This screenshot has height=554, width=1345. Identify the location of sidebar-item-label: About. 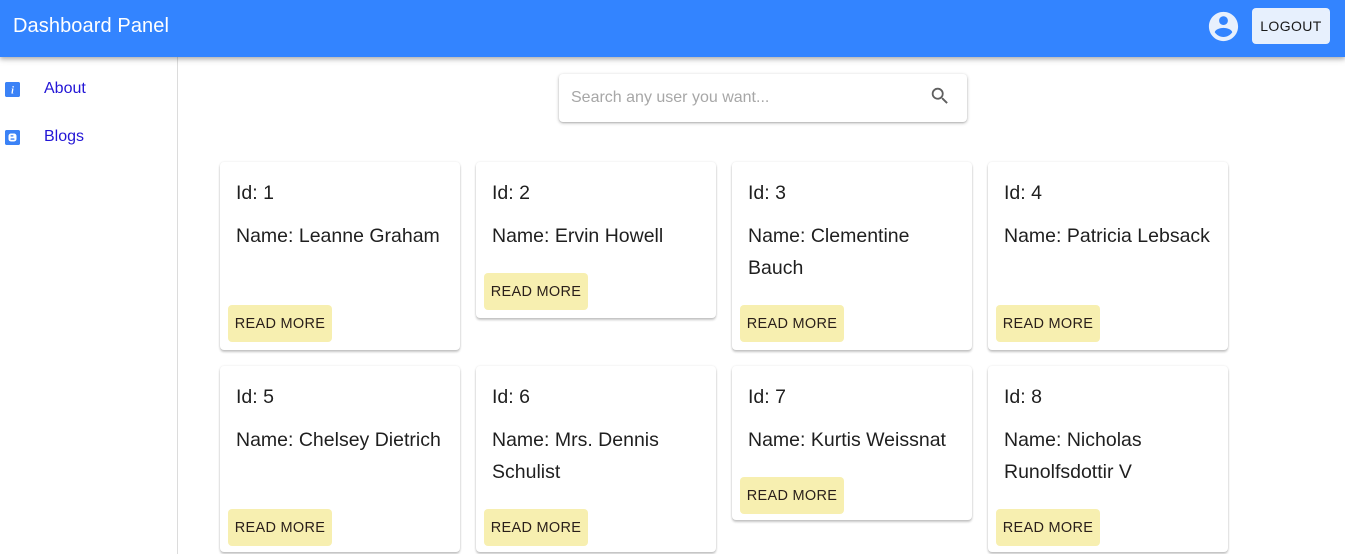
(65, 88).